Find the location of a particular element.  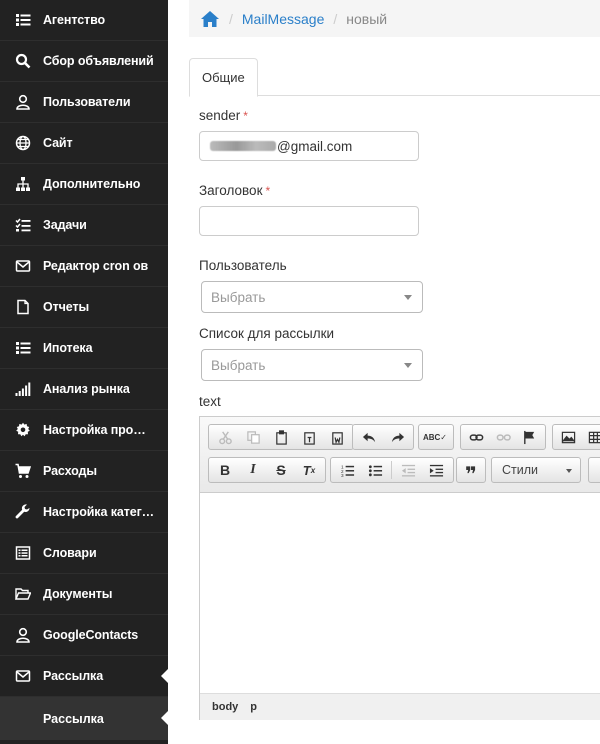

sender-label: sender * is located at coordinates (223, 115).